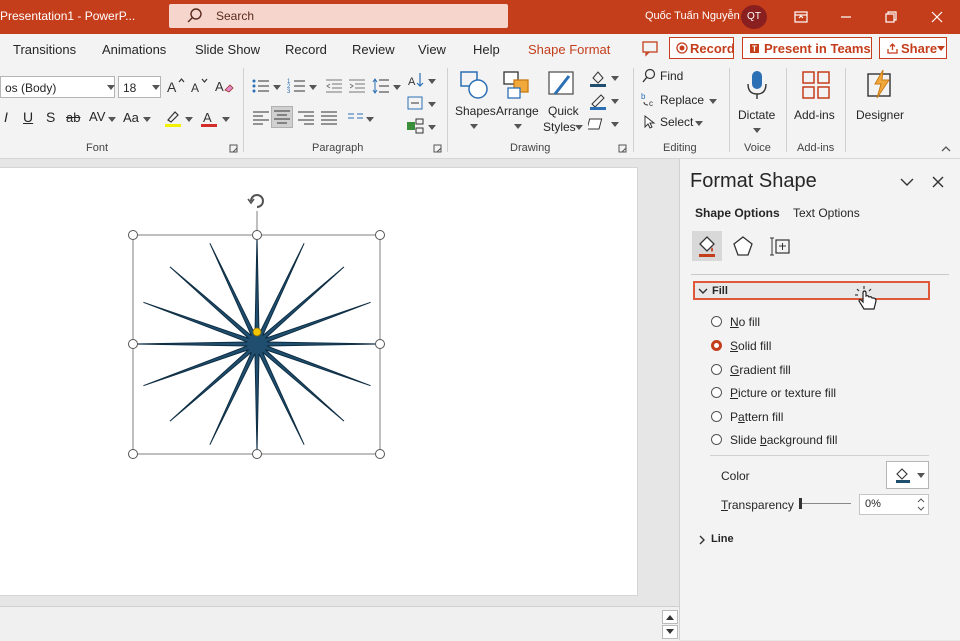 This screenshot has height=641, width=960. What do you see at coordinates (825, 503) in the screenshot?
I see `transparency-slider-track` at bounding box center [825, 503].